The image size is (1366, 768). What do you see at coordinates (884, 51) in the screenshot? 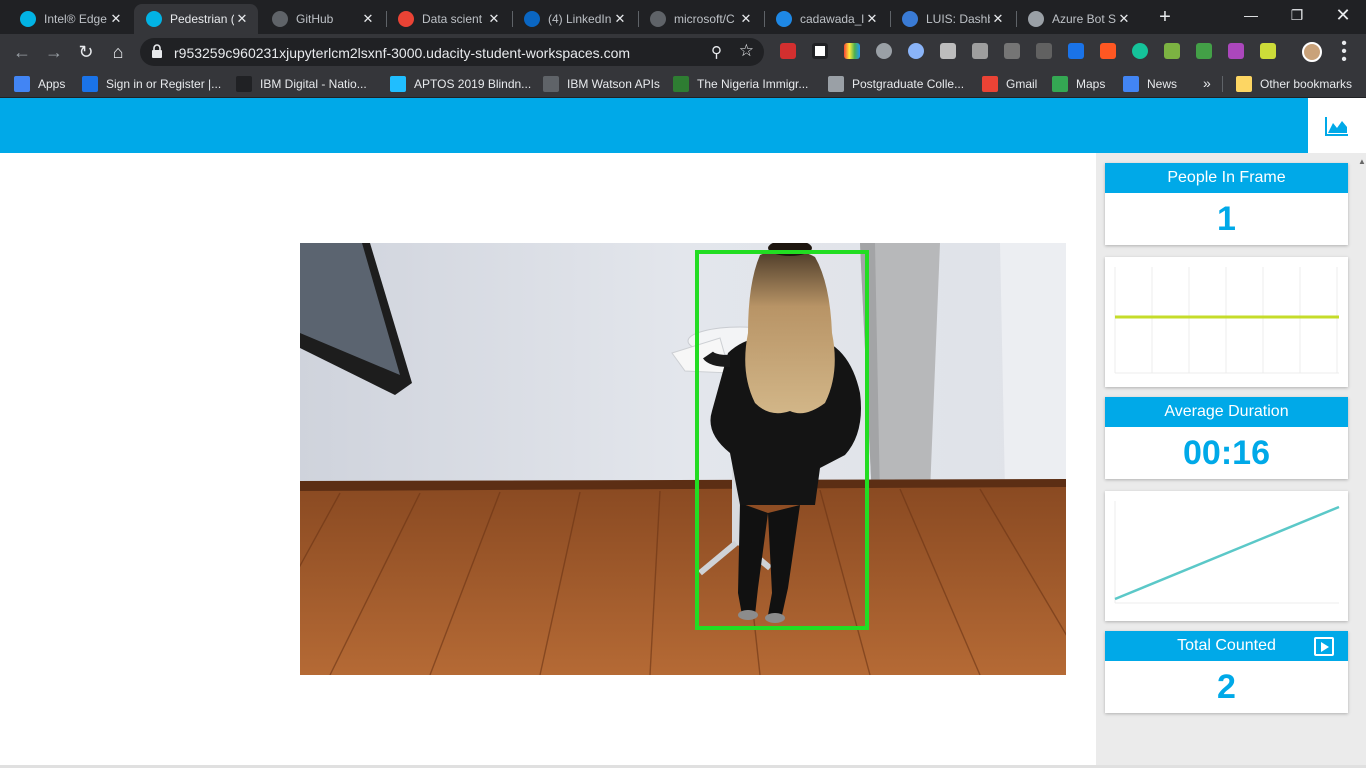
I see `extension-circle-icon` at bounding box center [884, 51].